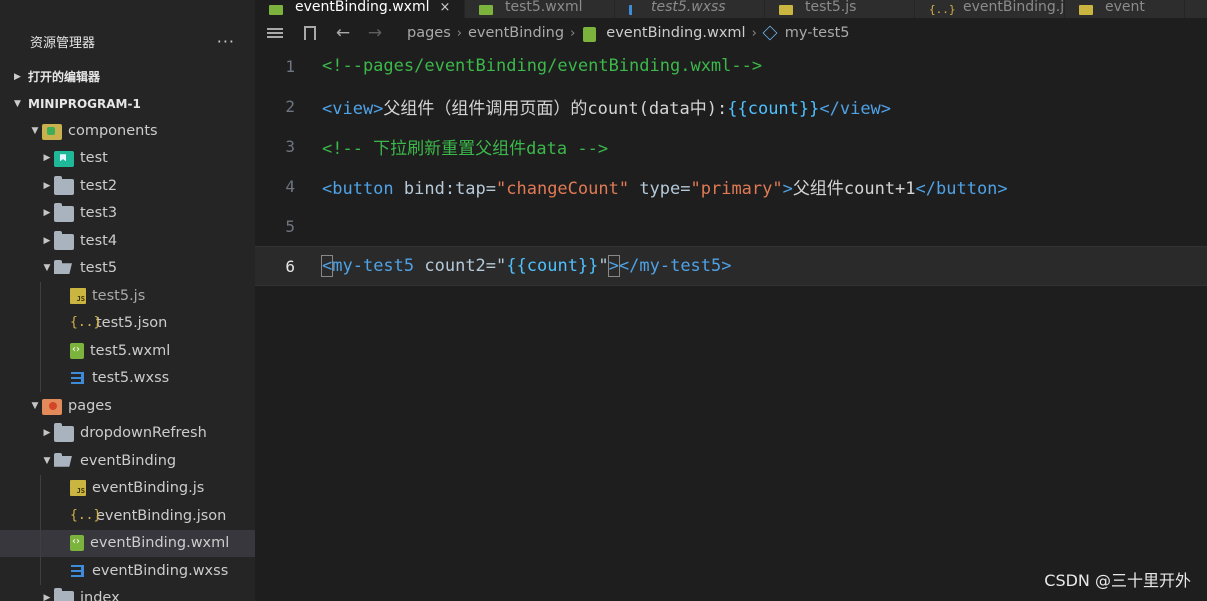 The height and width of the screenshot is (601, 1207). Describe the element at coordinates (127, 323) in the screenshot. I see `tree-item: {..} test5.json` at that location.